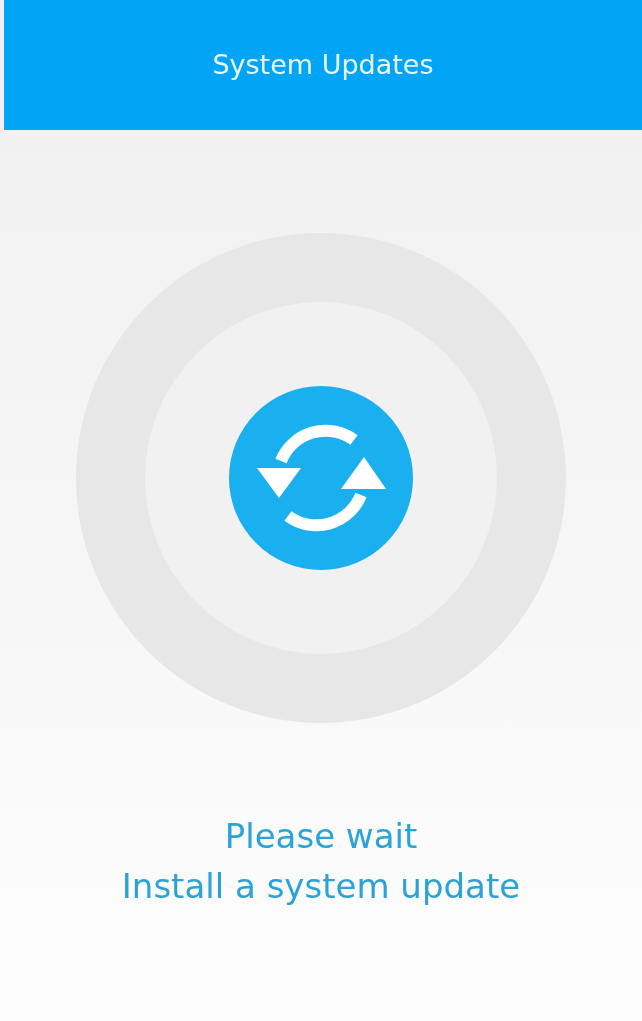  Describe the element at coordinates (321, 886) in the screenshot. I see `status-message: Install a system update` at that location.